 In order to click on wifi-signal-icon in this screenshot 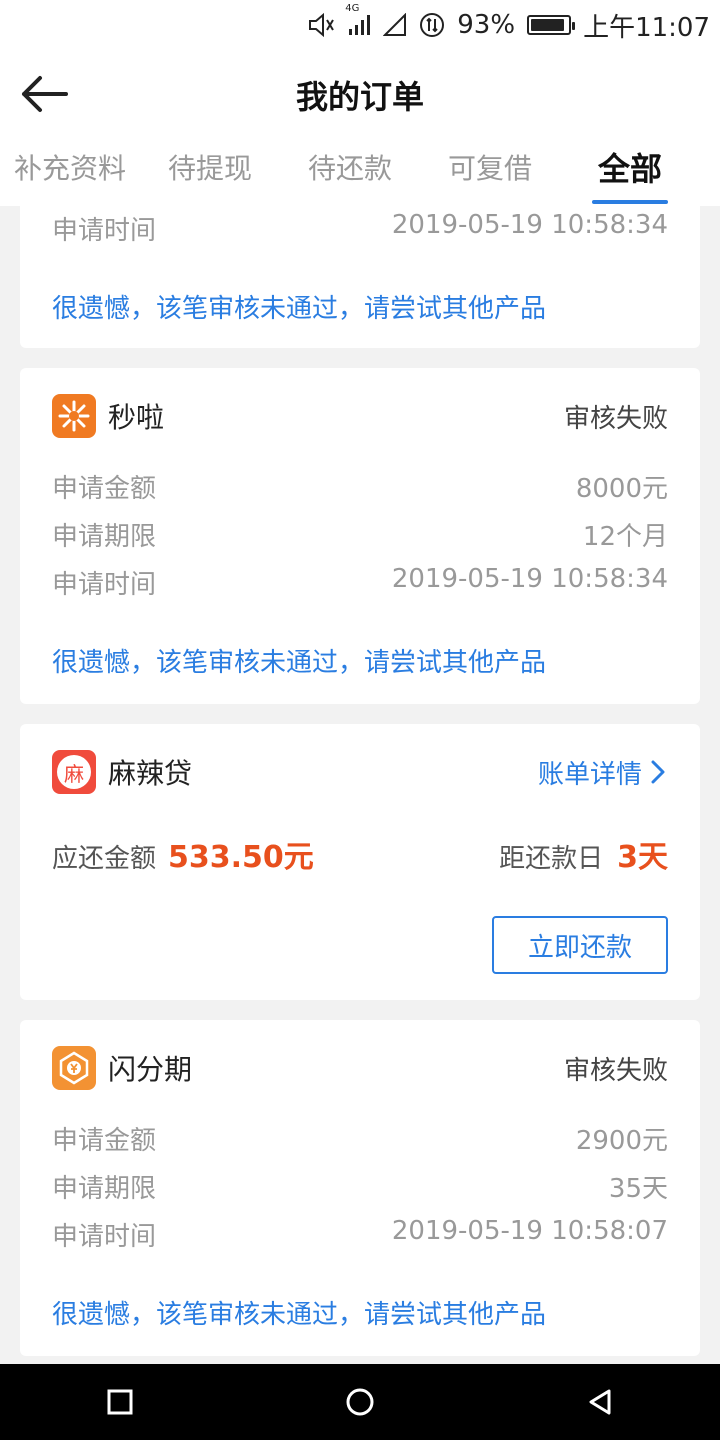, I will do `click(395, 25)`.